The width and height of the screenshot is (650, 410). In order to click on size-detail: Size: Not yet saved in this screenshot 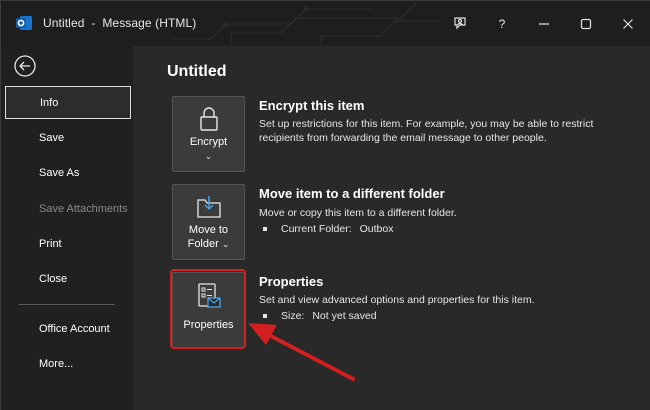, I will do `click(320, 316)`.